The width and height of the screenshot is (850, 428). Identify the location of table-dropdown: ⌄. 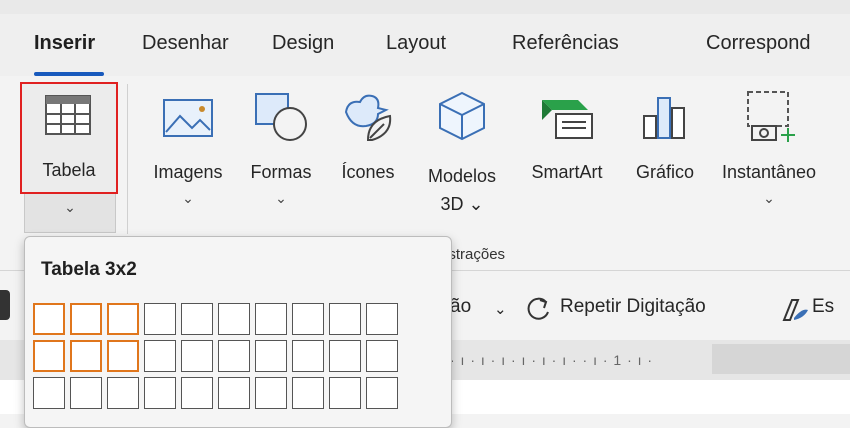
(70, 213).